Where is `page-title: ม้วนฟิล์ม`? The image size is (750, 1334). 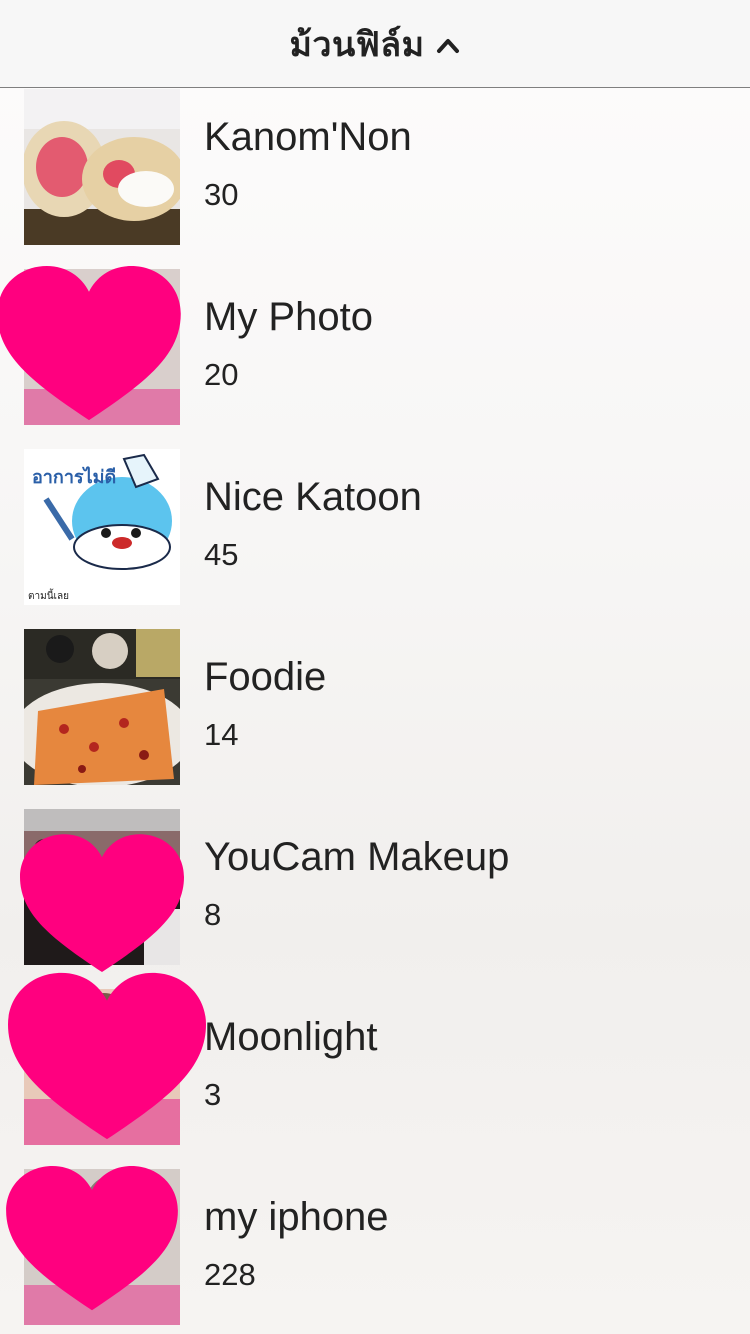
page-title: ม้วนฟิล์ม is located at coordinates (356, 44).